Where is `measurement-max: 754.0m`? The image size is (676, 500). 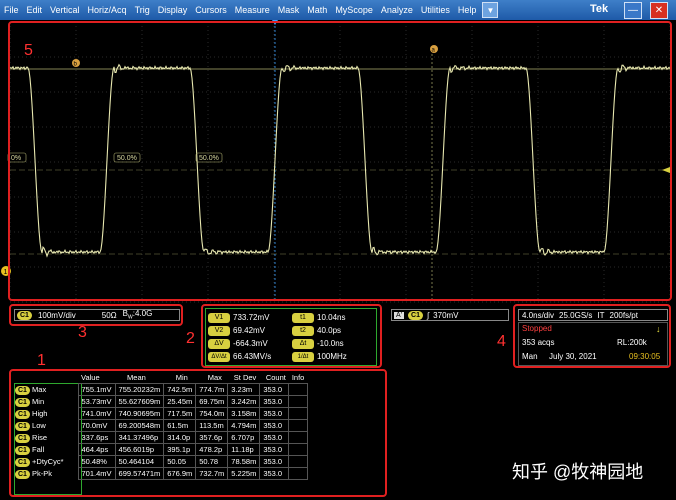
measurement-max: 754.0m is located at coordinates (212, 413).